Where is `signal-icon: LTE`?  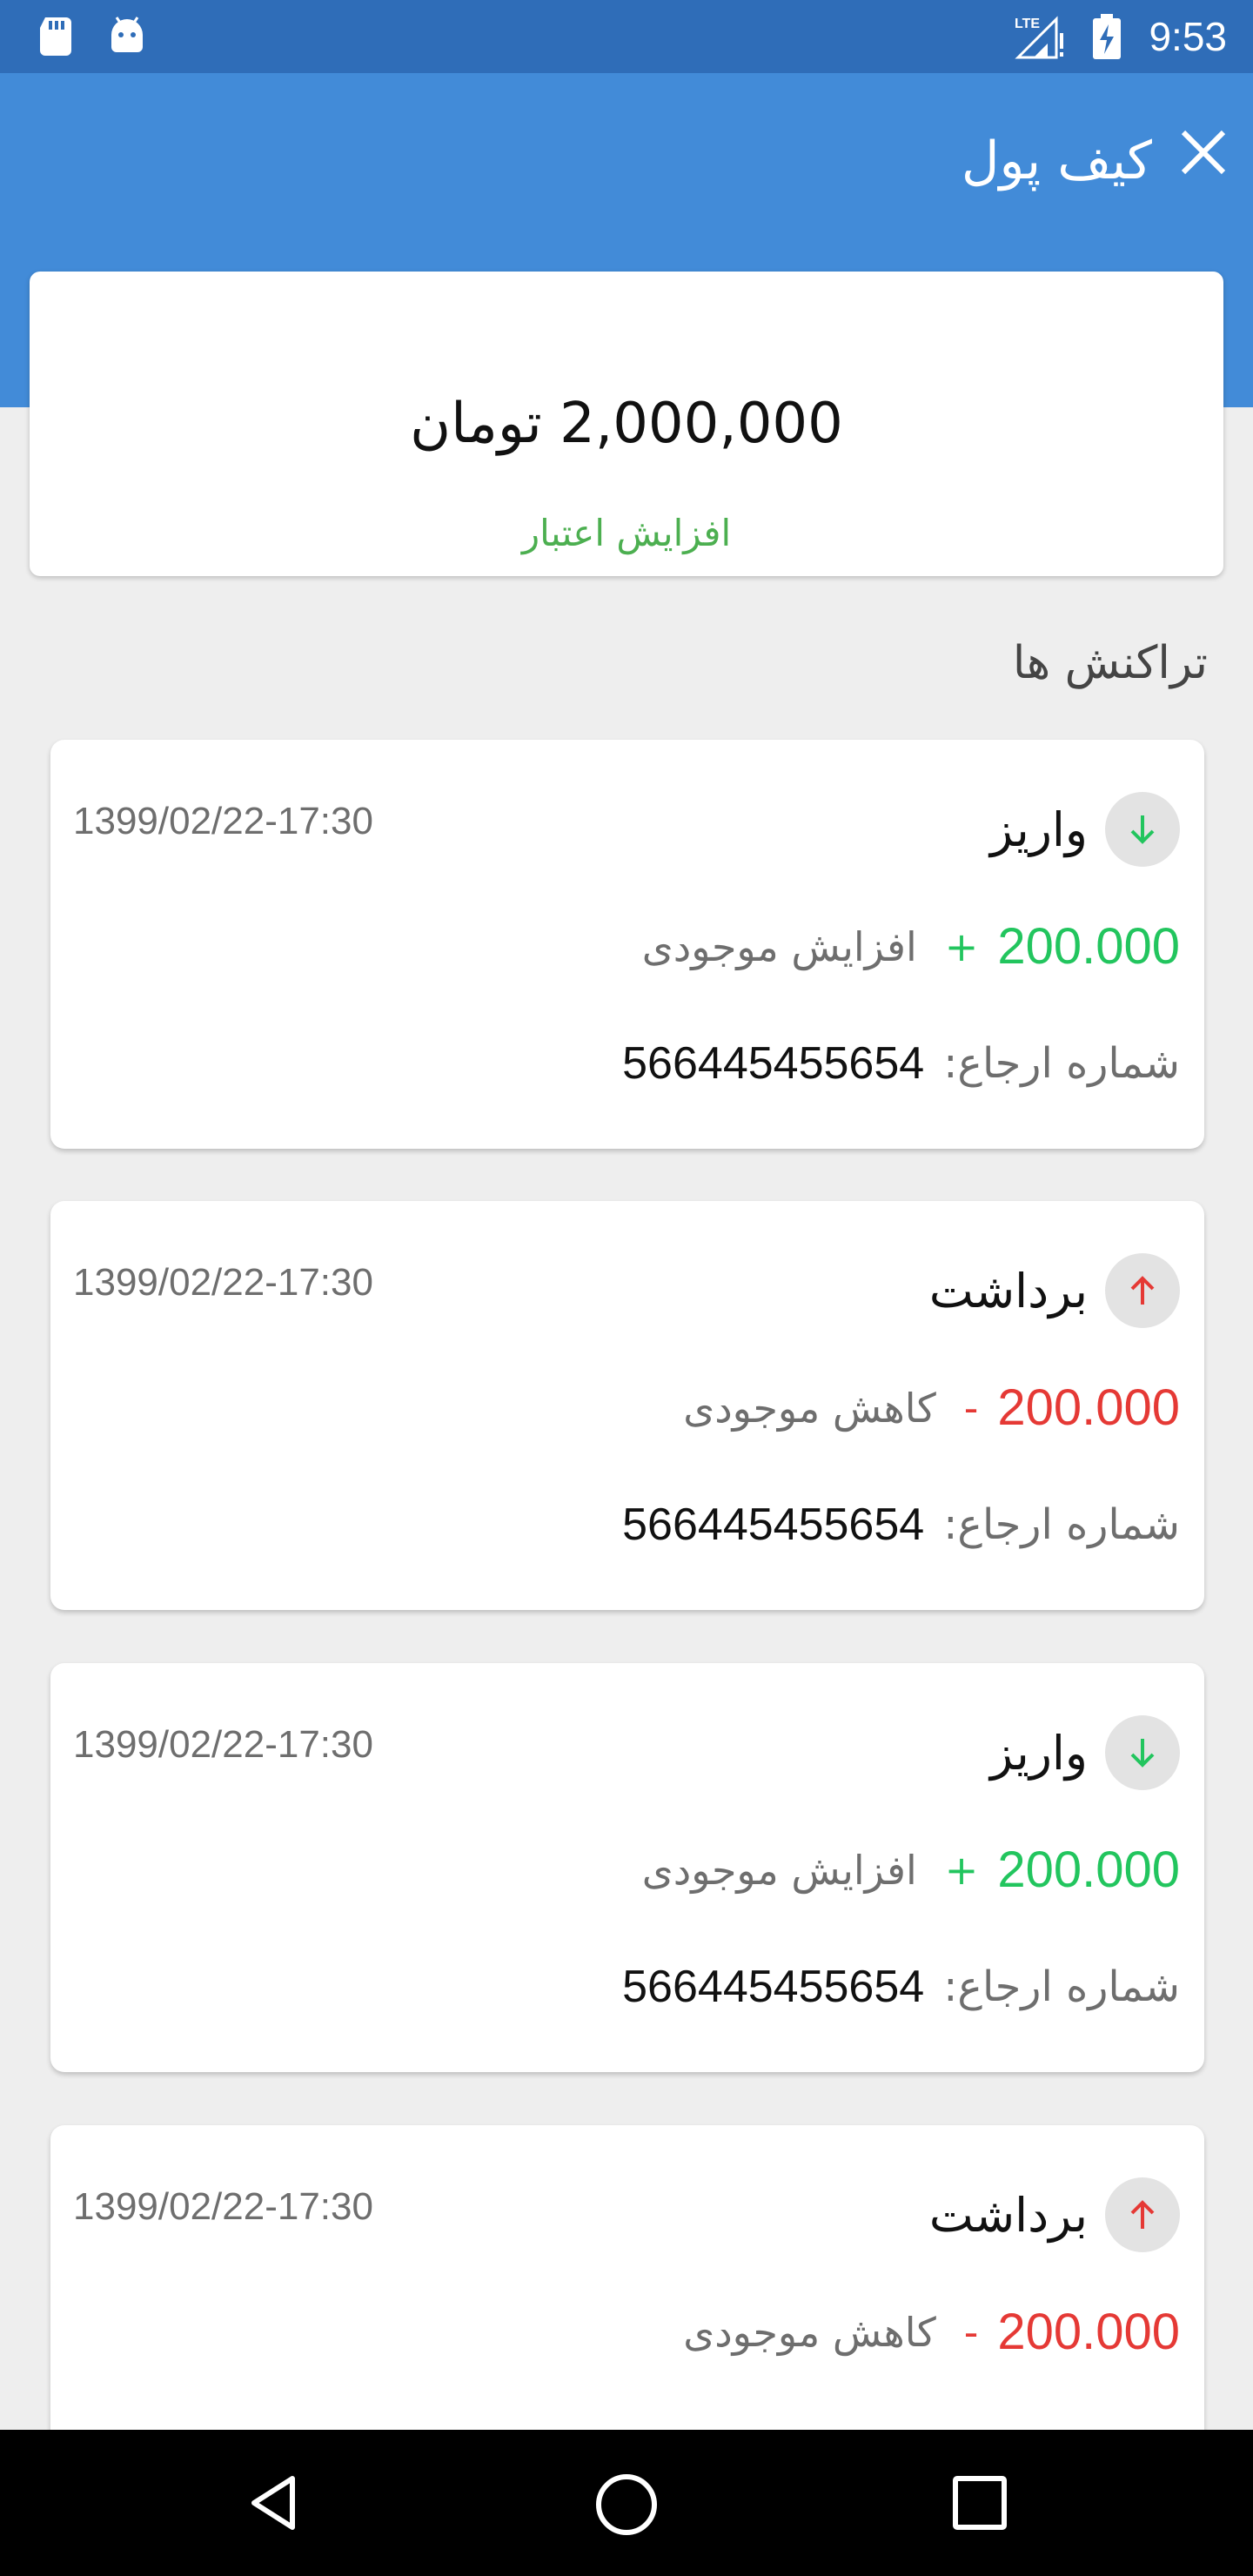
signal-icon: LTE is located at coordinates (1039, 37).